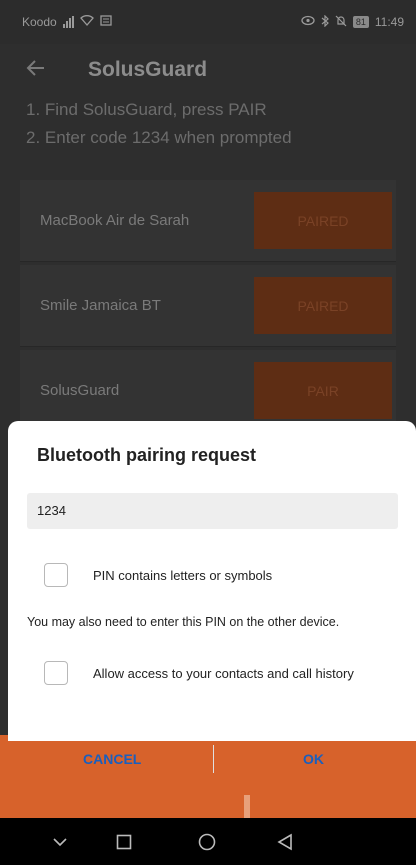 The width and height of the screenshot is (416, 865). I want to click on pin-letters-label: PIN contains letters or symbols, so click(183, 575).